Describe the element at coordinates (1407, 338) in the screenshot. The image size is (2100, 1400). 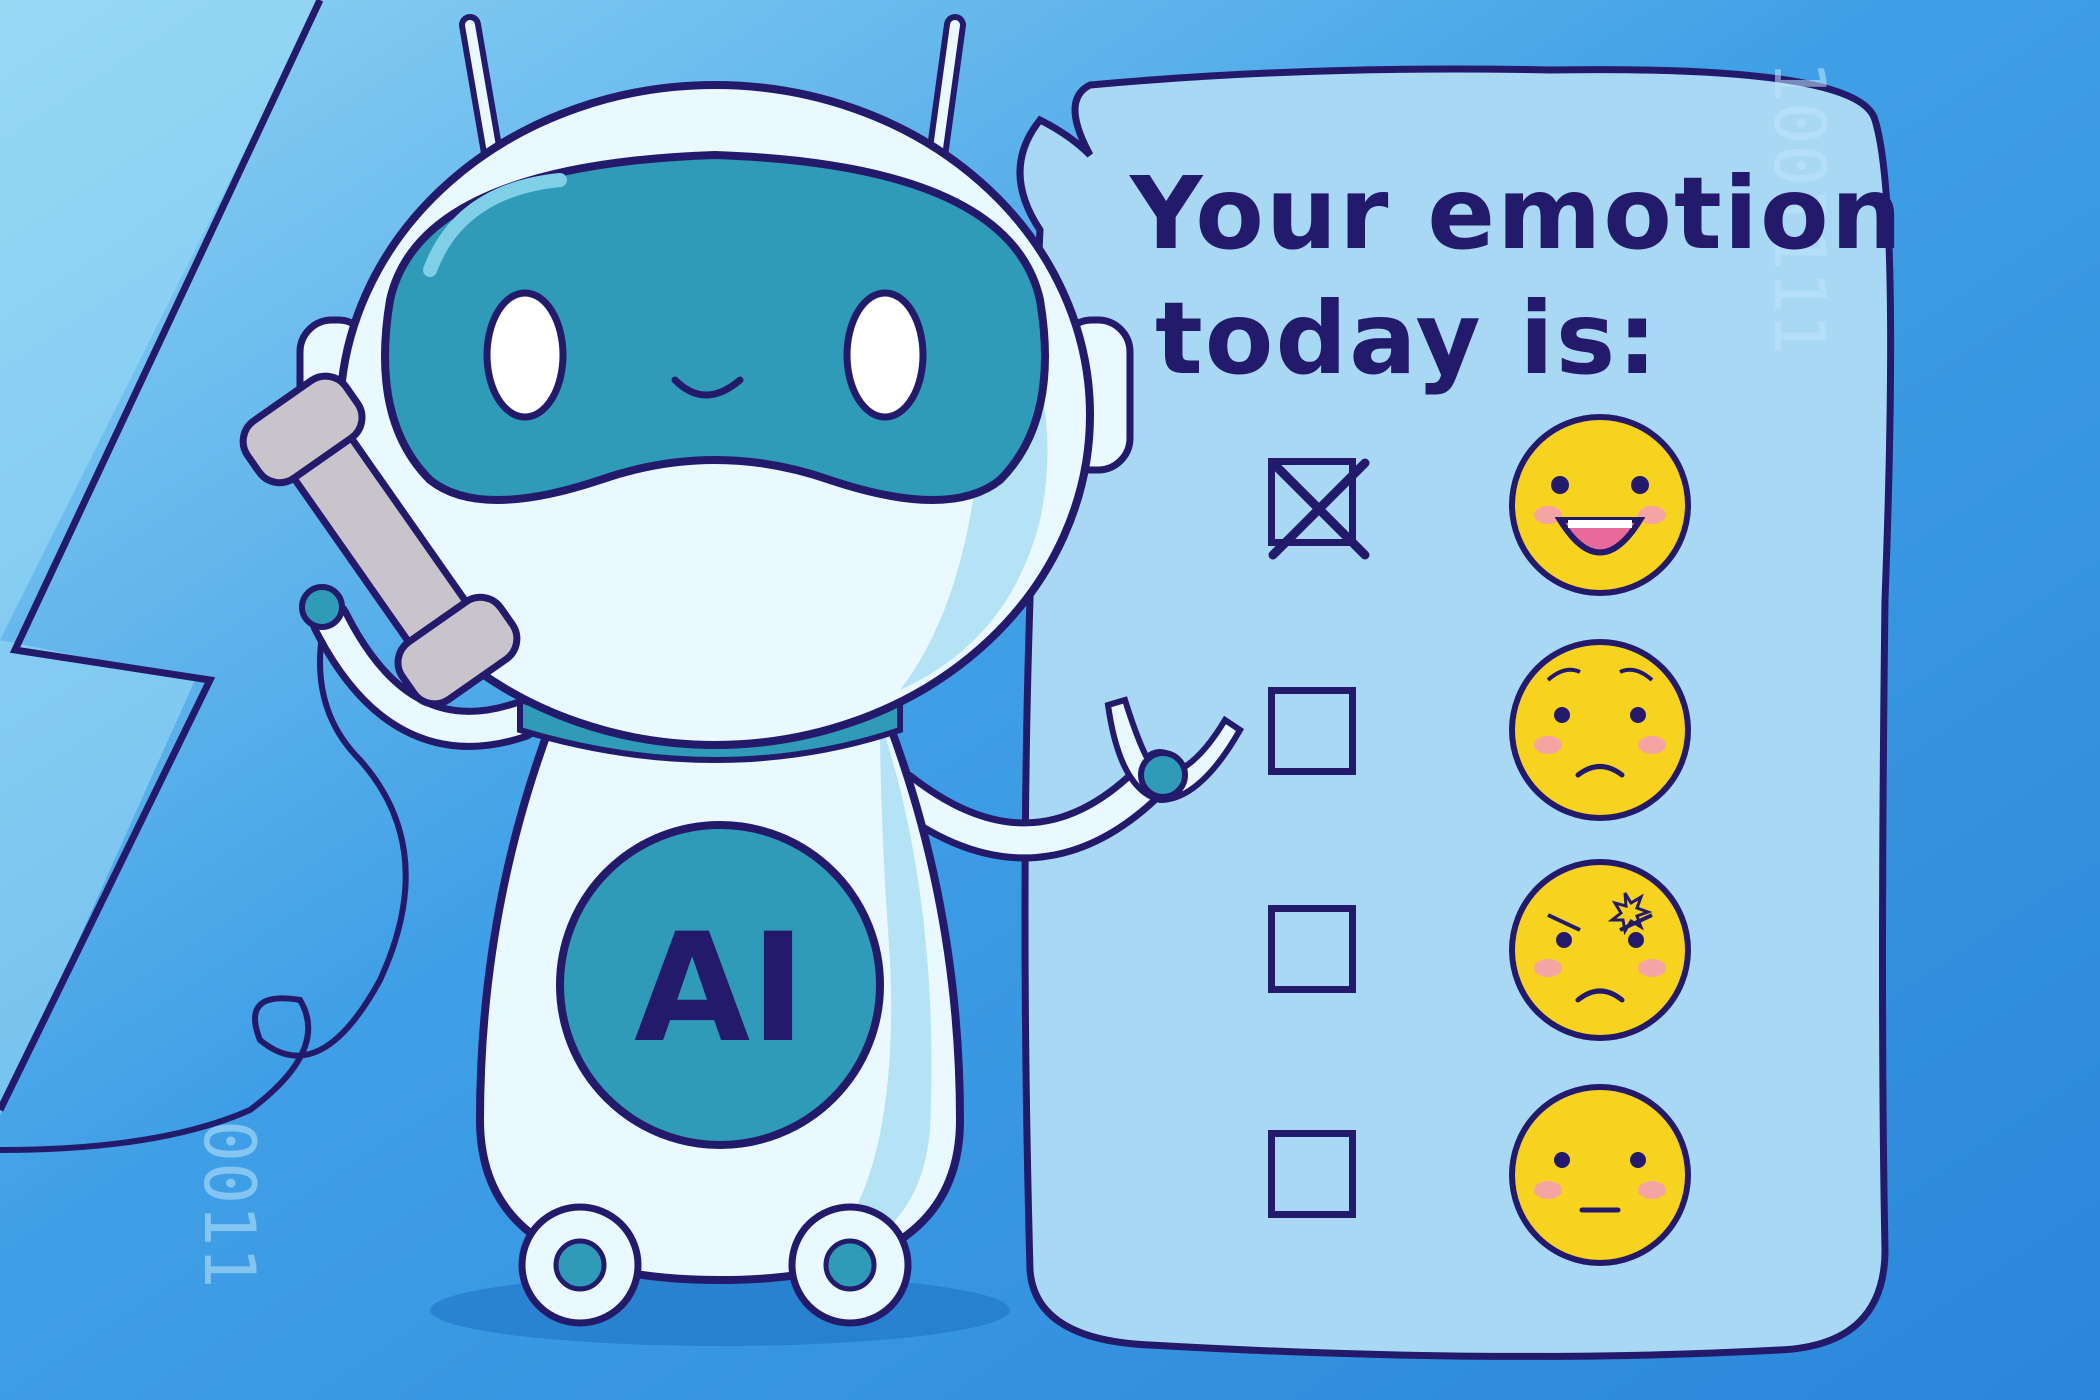
I see `bubble-title-line-2: today is:` at that location.